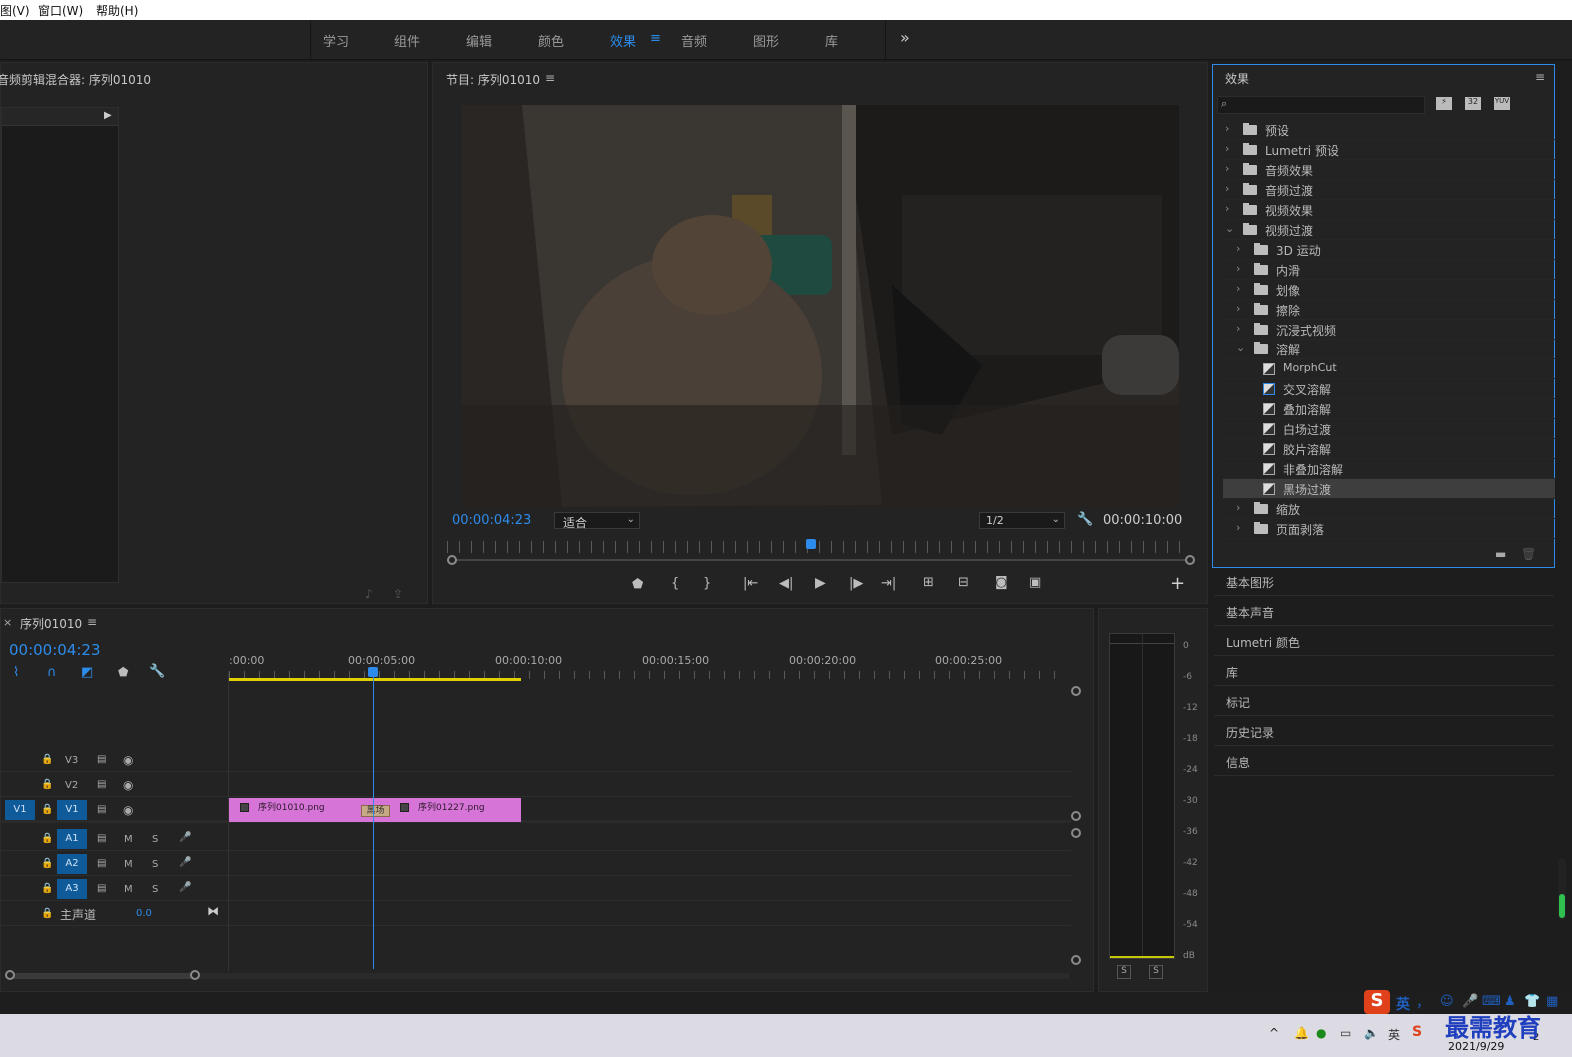 Image resolution: width=1572 pixels, height=1057 pixels. What do you see at coordinates (1389, 469) in the screenshot?
I see `effects-tree-item: 非叠加溶解` at bounding box center [1389, 469].